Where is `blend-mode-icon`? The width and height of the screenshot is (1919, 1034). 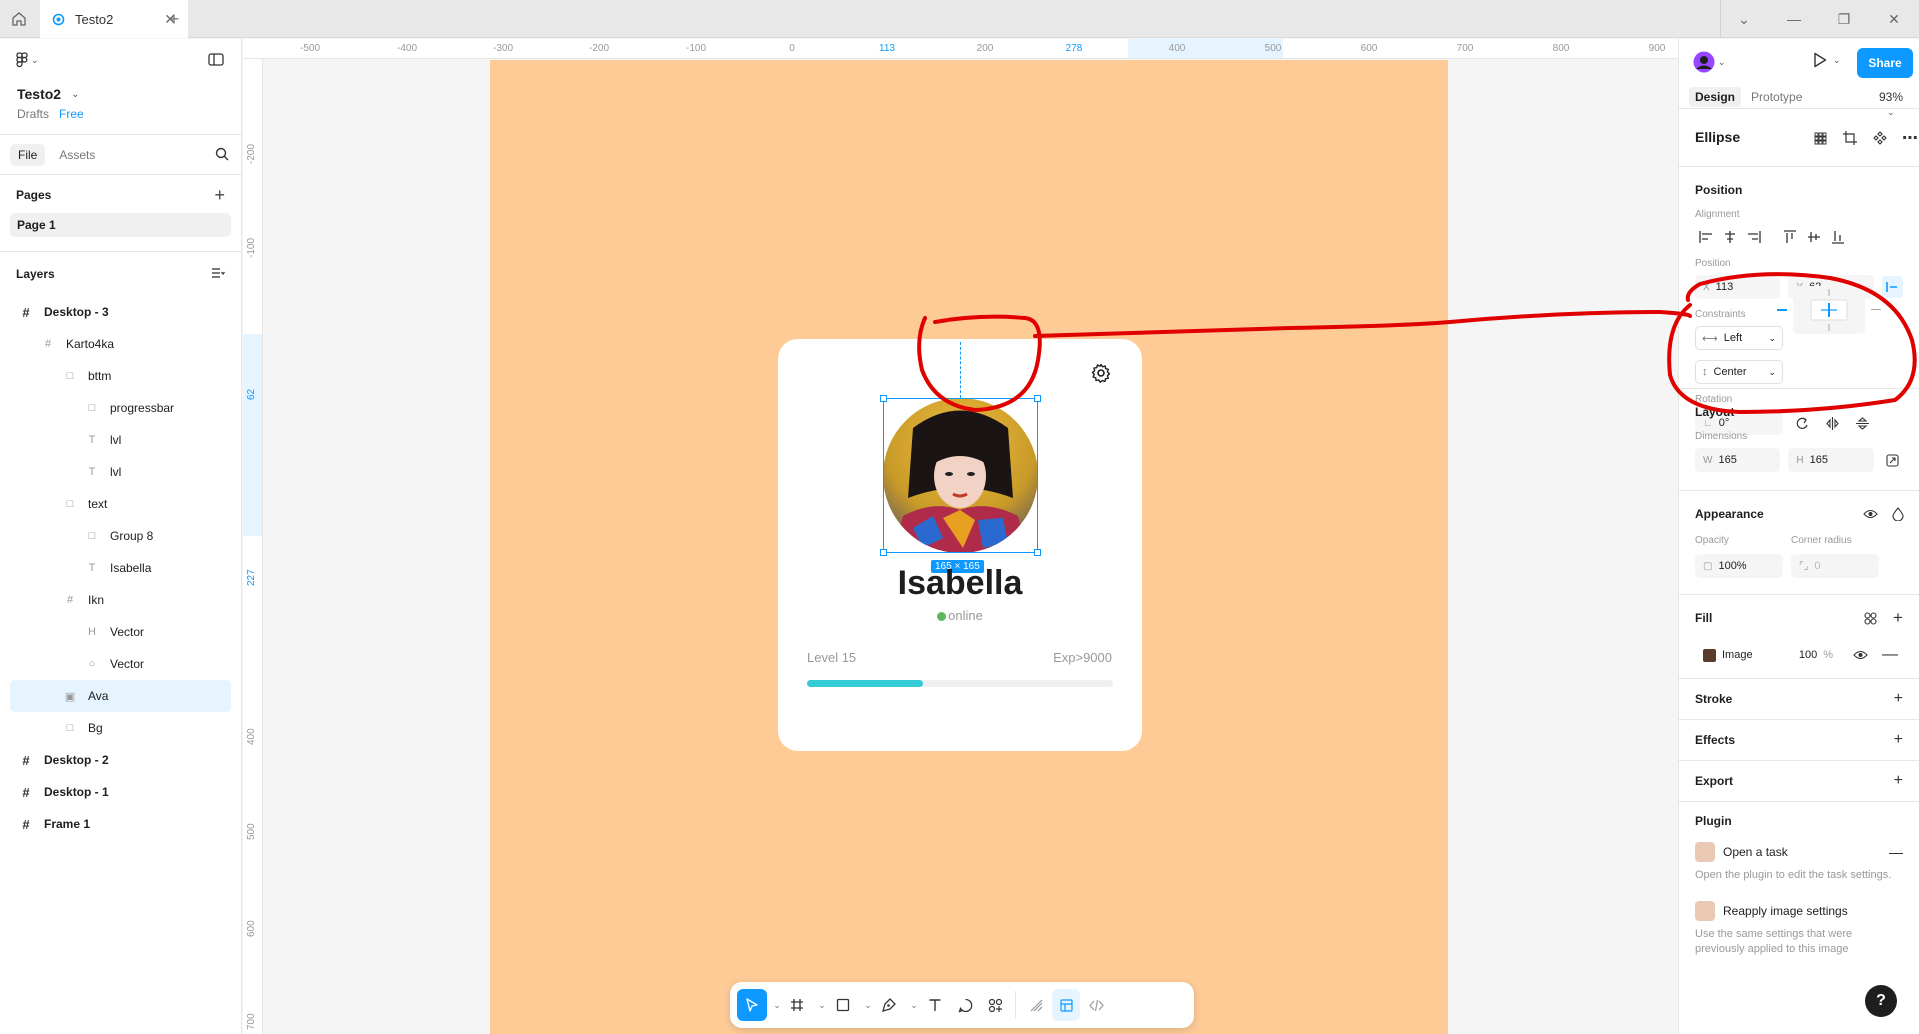
blend-mode-icon is located at coordinates (1898, 514).